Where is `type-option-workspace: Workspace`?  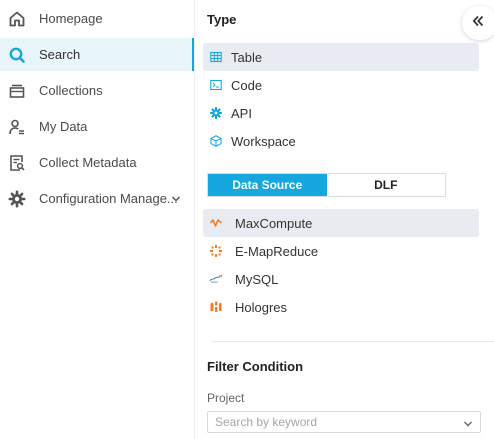
type-option-workspace: Workspace is located at coordinates (341, 141).